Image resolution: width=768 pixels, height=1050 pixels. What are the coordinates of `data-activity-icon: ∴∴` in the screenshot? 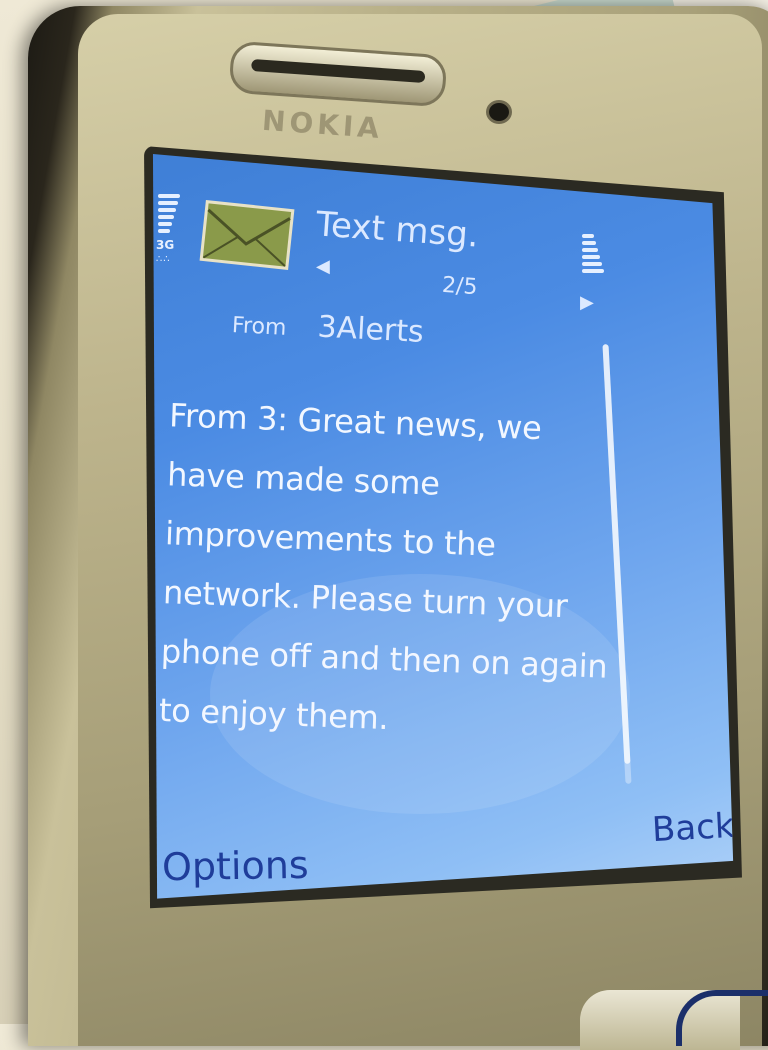 It's located at (163, 259).